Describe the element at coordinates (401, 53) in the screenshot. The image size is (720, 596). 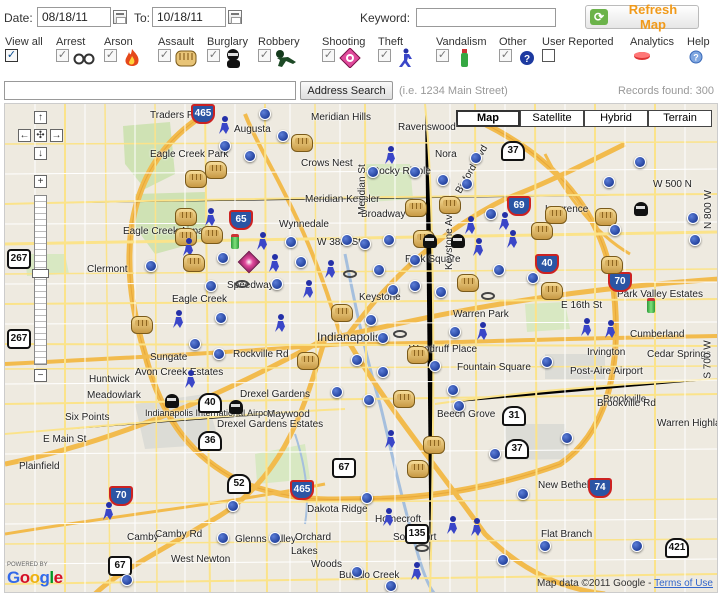
I see `category-theft: Theft ✓` at that location.